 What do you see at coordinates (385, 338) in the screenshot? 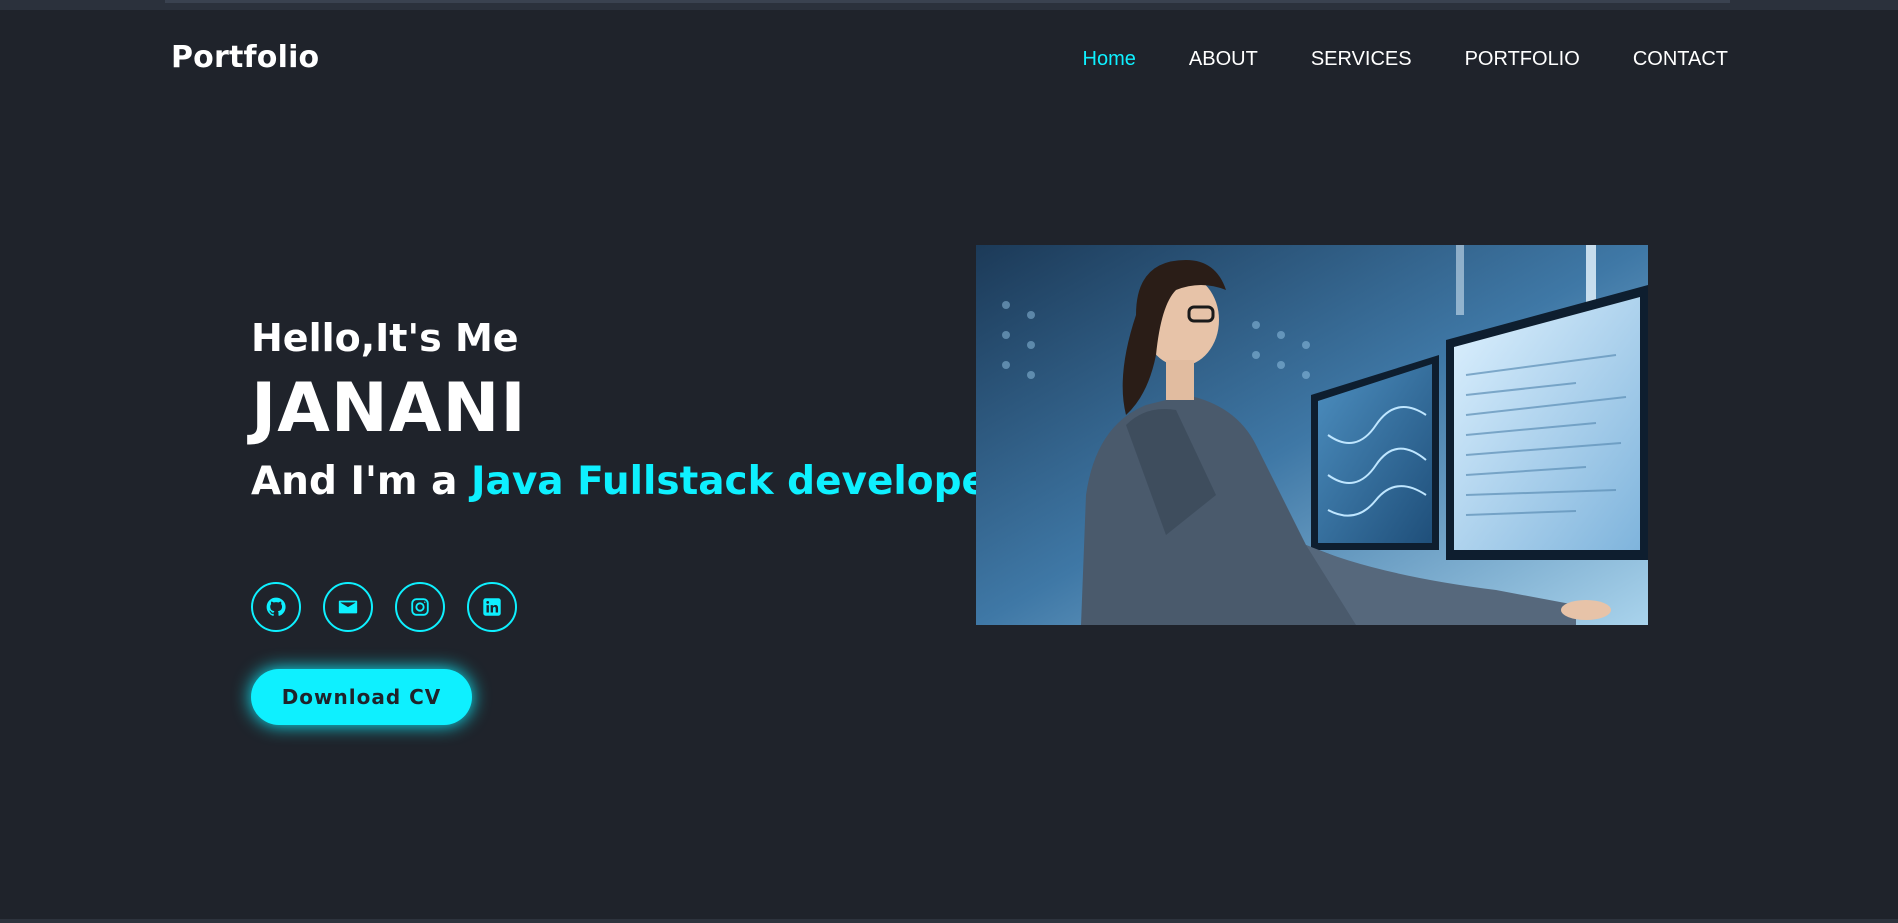
I see `hero-greeting: Hello,It's Me` at bounding box center [385, 338].